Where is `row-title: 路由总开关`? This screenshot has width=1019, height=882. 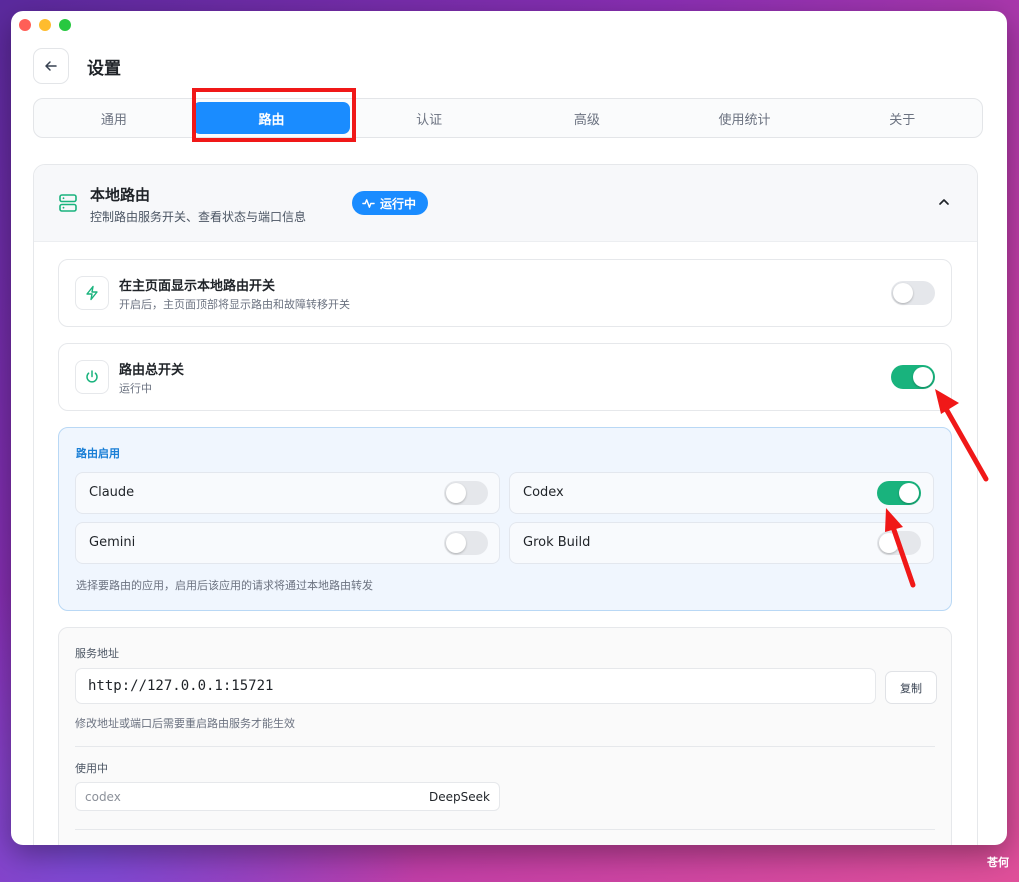
row-title: 路由总开关 is located at coordinates (152, 370).